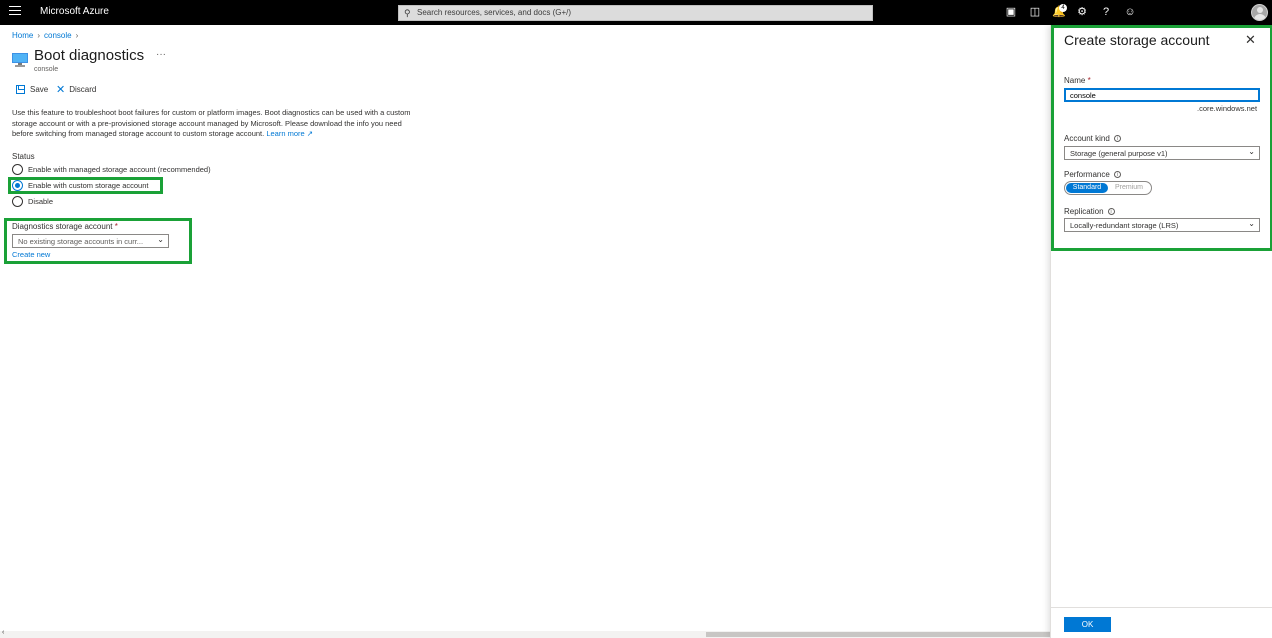 The width and height of the screenshot is (1272, 638). I want to click on performance-premium-option: Premium, so click(1129, 188).